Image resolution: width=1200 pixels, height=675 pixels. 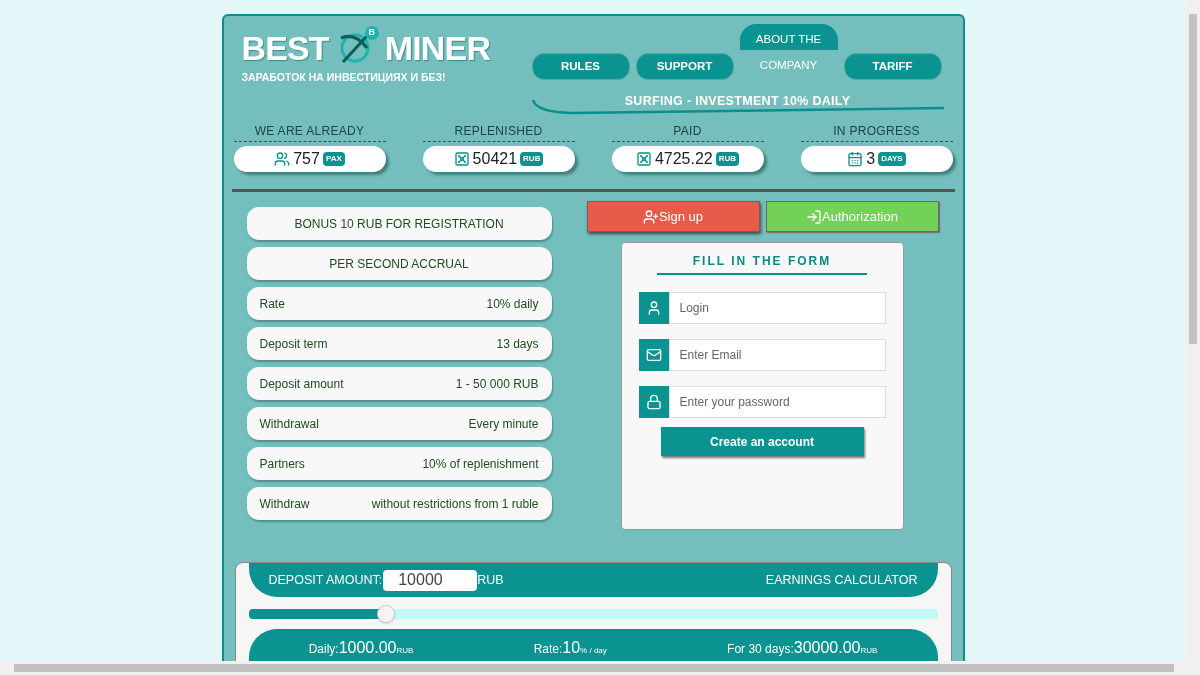 I want to click on vertical-scrollbar, so click(x=1193, y=330).